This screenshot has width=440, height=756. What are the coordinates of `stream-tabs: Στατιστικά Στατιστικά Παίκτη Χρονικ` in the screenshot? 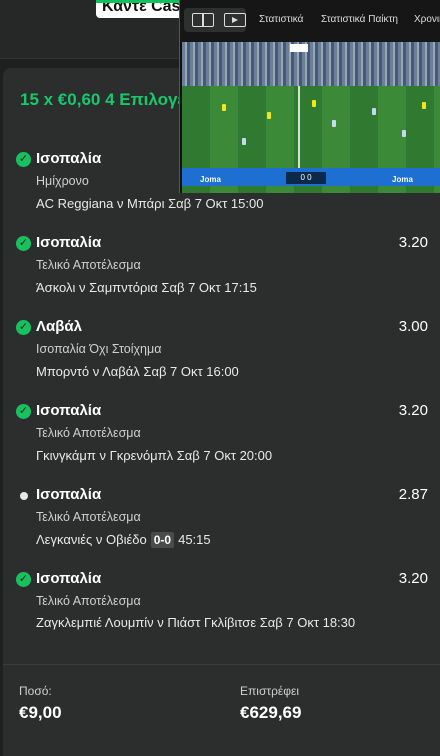 It's located at (310, 21).